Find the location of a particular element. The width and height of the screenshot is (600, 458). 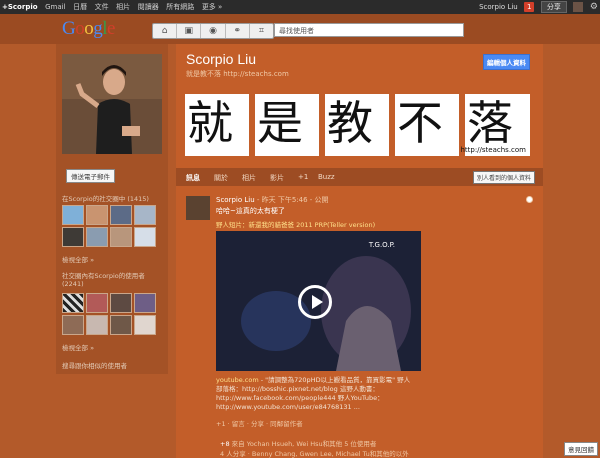

profile-photo is located at coordinates (112, 104).